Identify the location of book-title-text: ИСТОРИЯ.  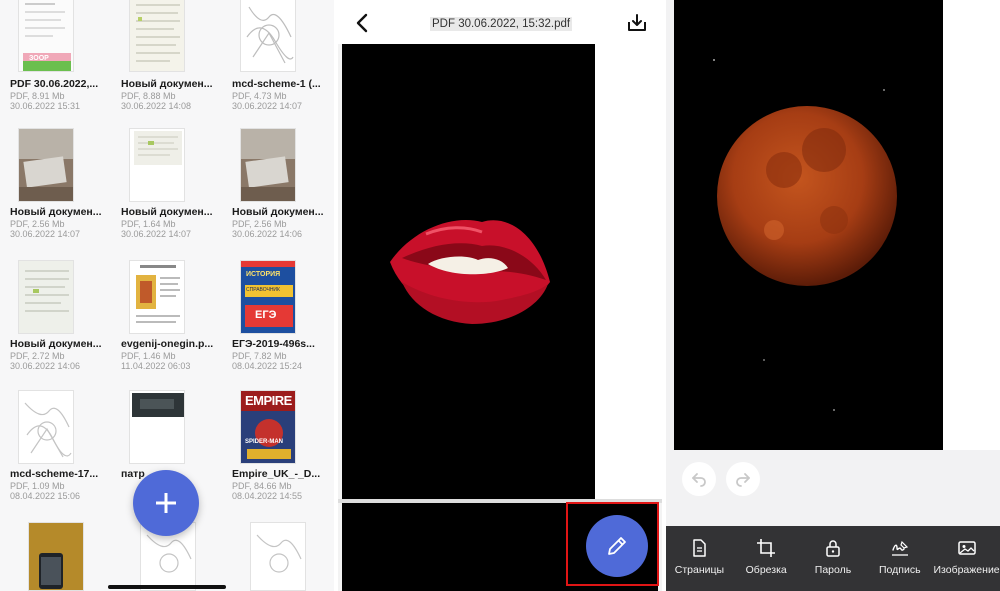
(263, 274).